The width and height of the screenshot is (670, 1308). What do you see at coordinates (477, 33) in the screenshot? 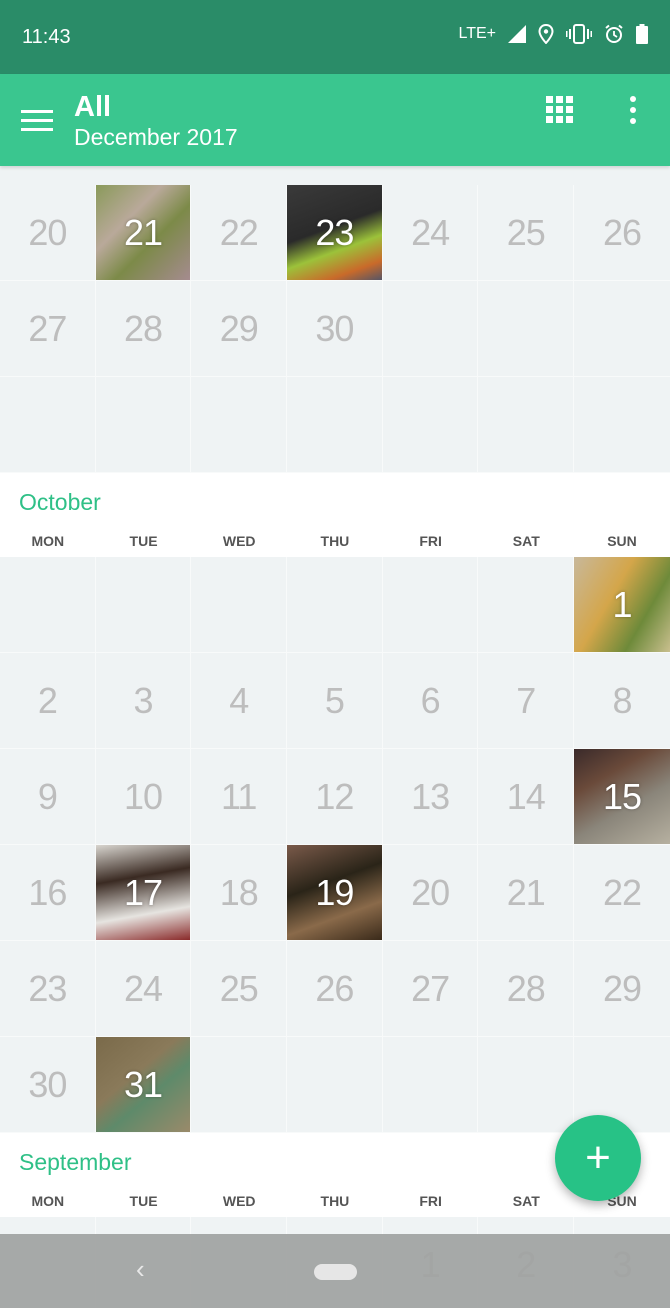
I see `network-type: LTE+` at bounding box center [477, 33].